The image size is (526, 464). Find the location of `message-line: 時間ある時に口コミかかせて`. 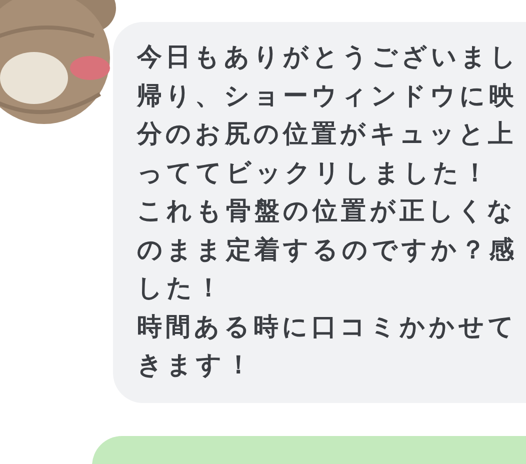

message-line: 時間ある時に口コミかかせて is located at coordinates (327, 326).